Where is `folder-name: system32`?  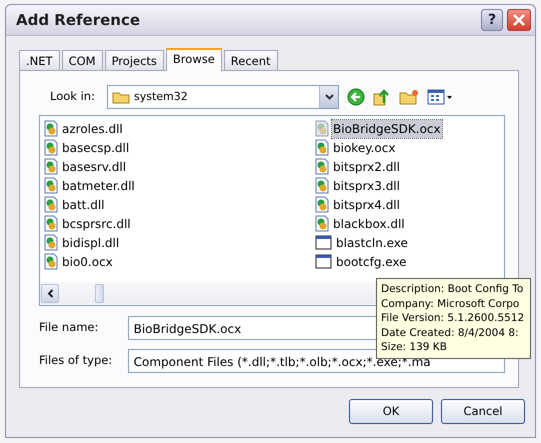
folder-name: system32 is located at coordinates (161, 96).